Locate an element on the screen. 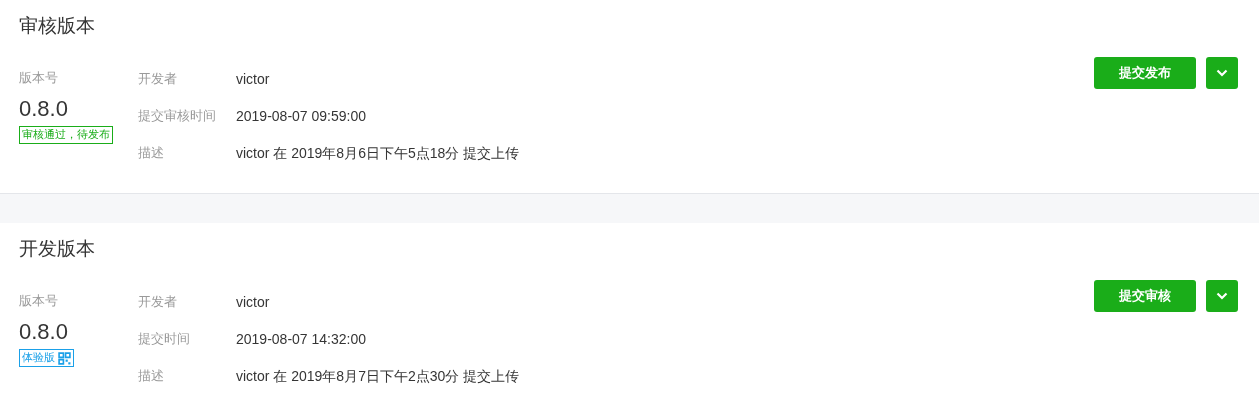  status-tag: 审核通过，待发布 is located at coordinates (66, 135).